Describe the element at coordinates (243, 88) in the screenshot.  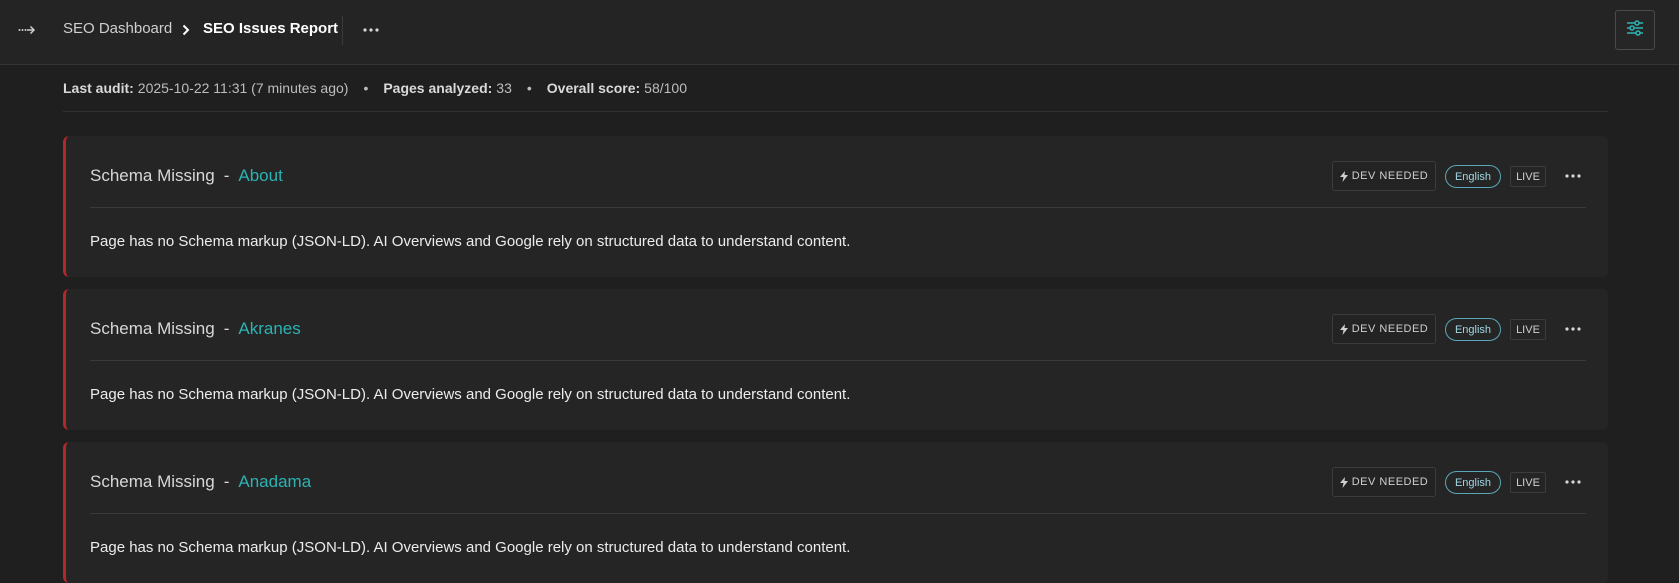
I see `last-audit-value: 2025-10-22 11:31 (7 minutes ago)` at that location.